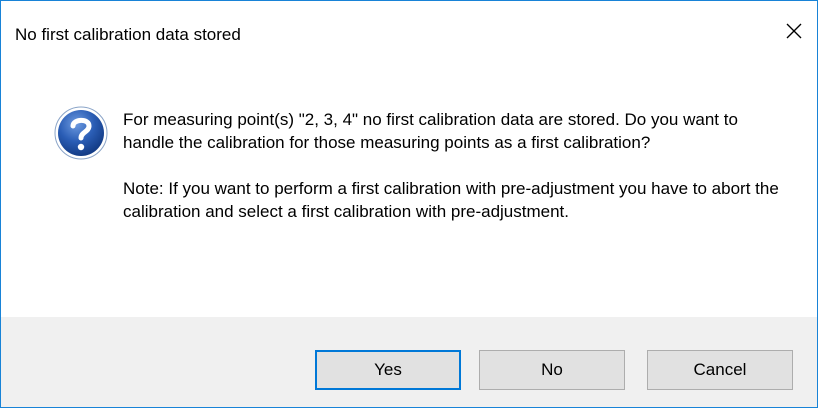  Describe the element at coordinates (409, 30) in the screenshot. I see `title-bar: No first calibration data stored` at that location.